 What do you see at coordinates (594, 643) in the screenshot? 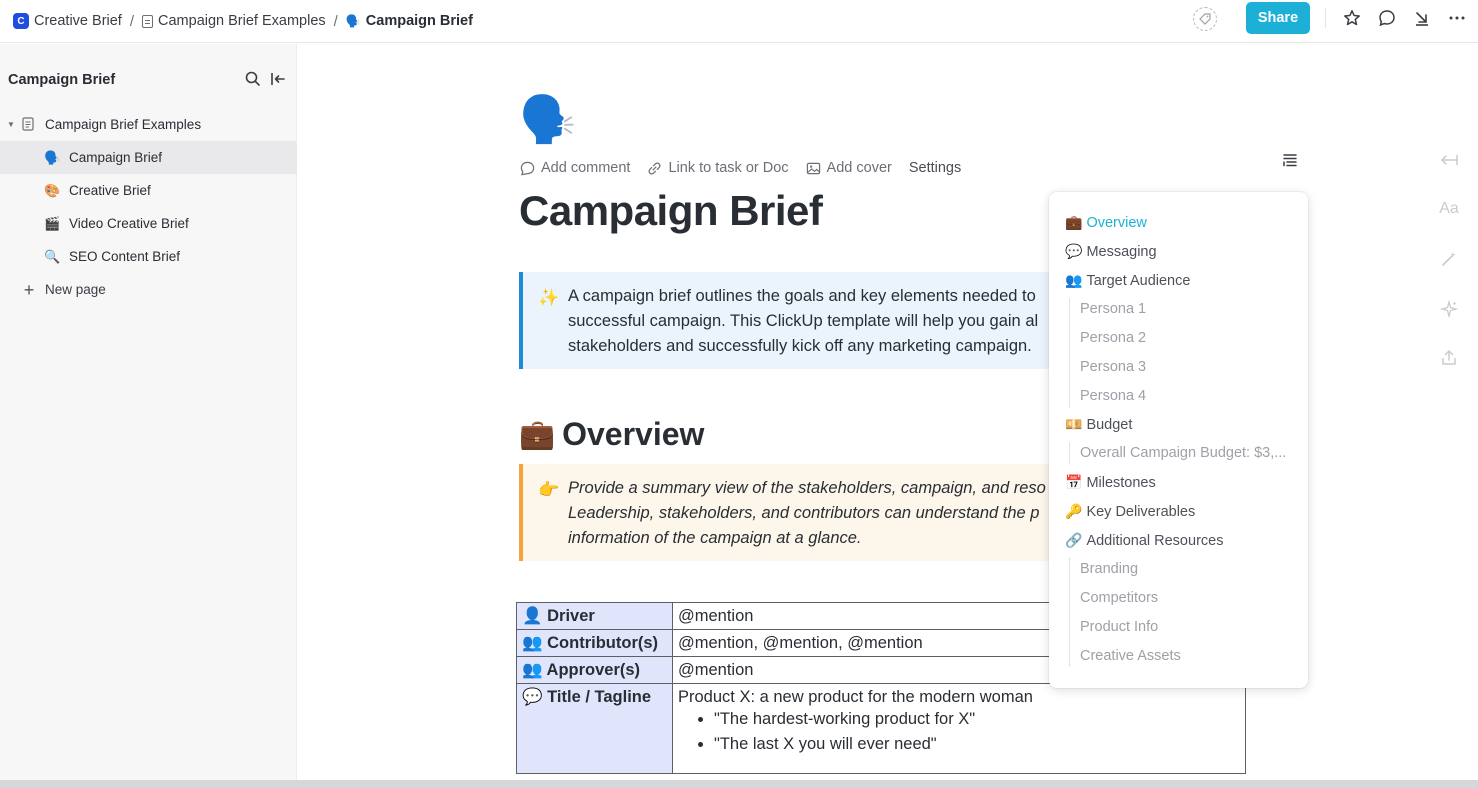
I see `table-key-cell: 👥 Contributor(s)` at bounding box center [594, 643].